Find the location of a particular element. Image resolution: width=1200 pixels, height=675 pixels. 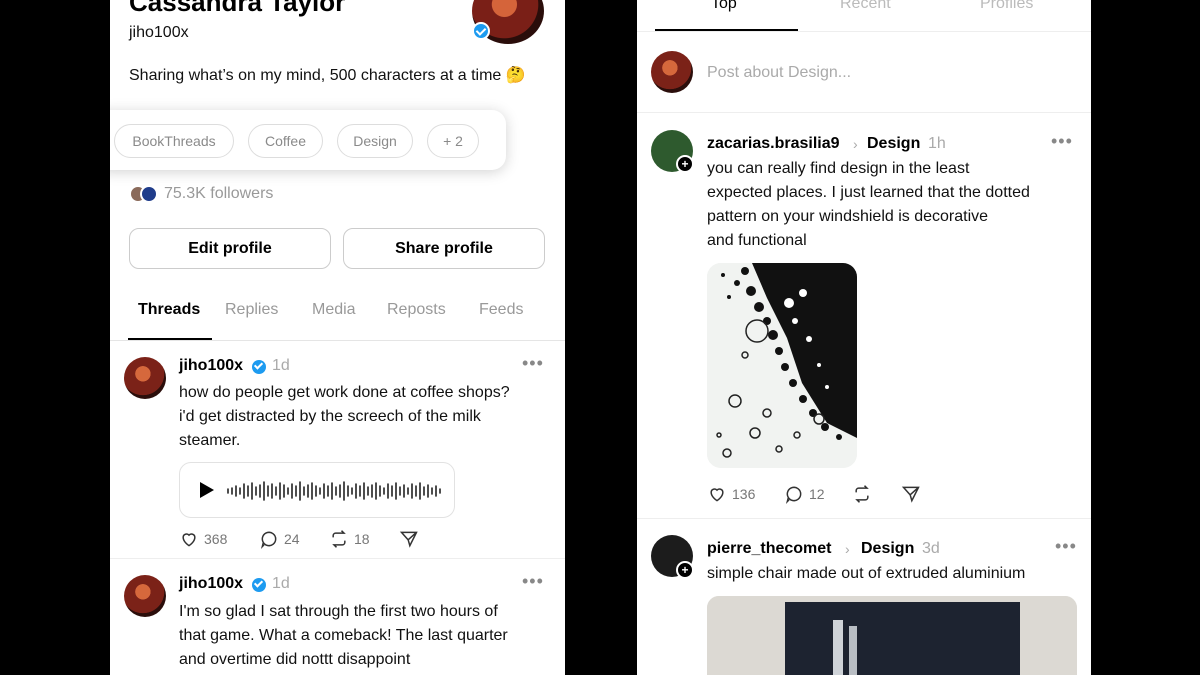

tag-more: + 2 is located at coordinates (453, 141).